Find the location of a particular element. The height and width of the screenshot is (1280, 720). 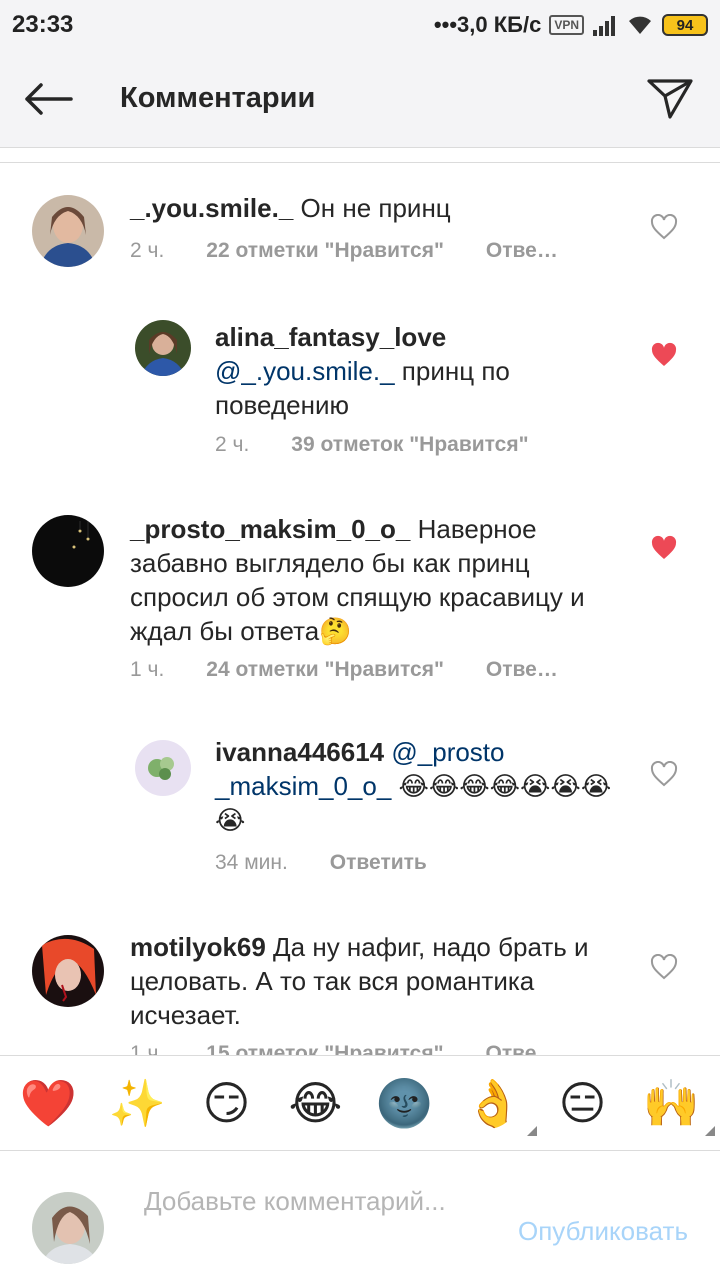

comment-mention: @_.you.smile._ is located at coordinates (305, 371).